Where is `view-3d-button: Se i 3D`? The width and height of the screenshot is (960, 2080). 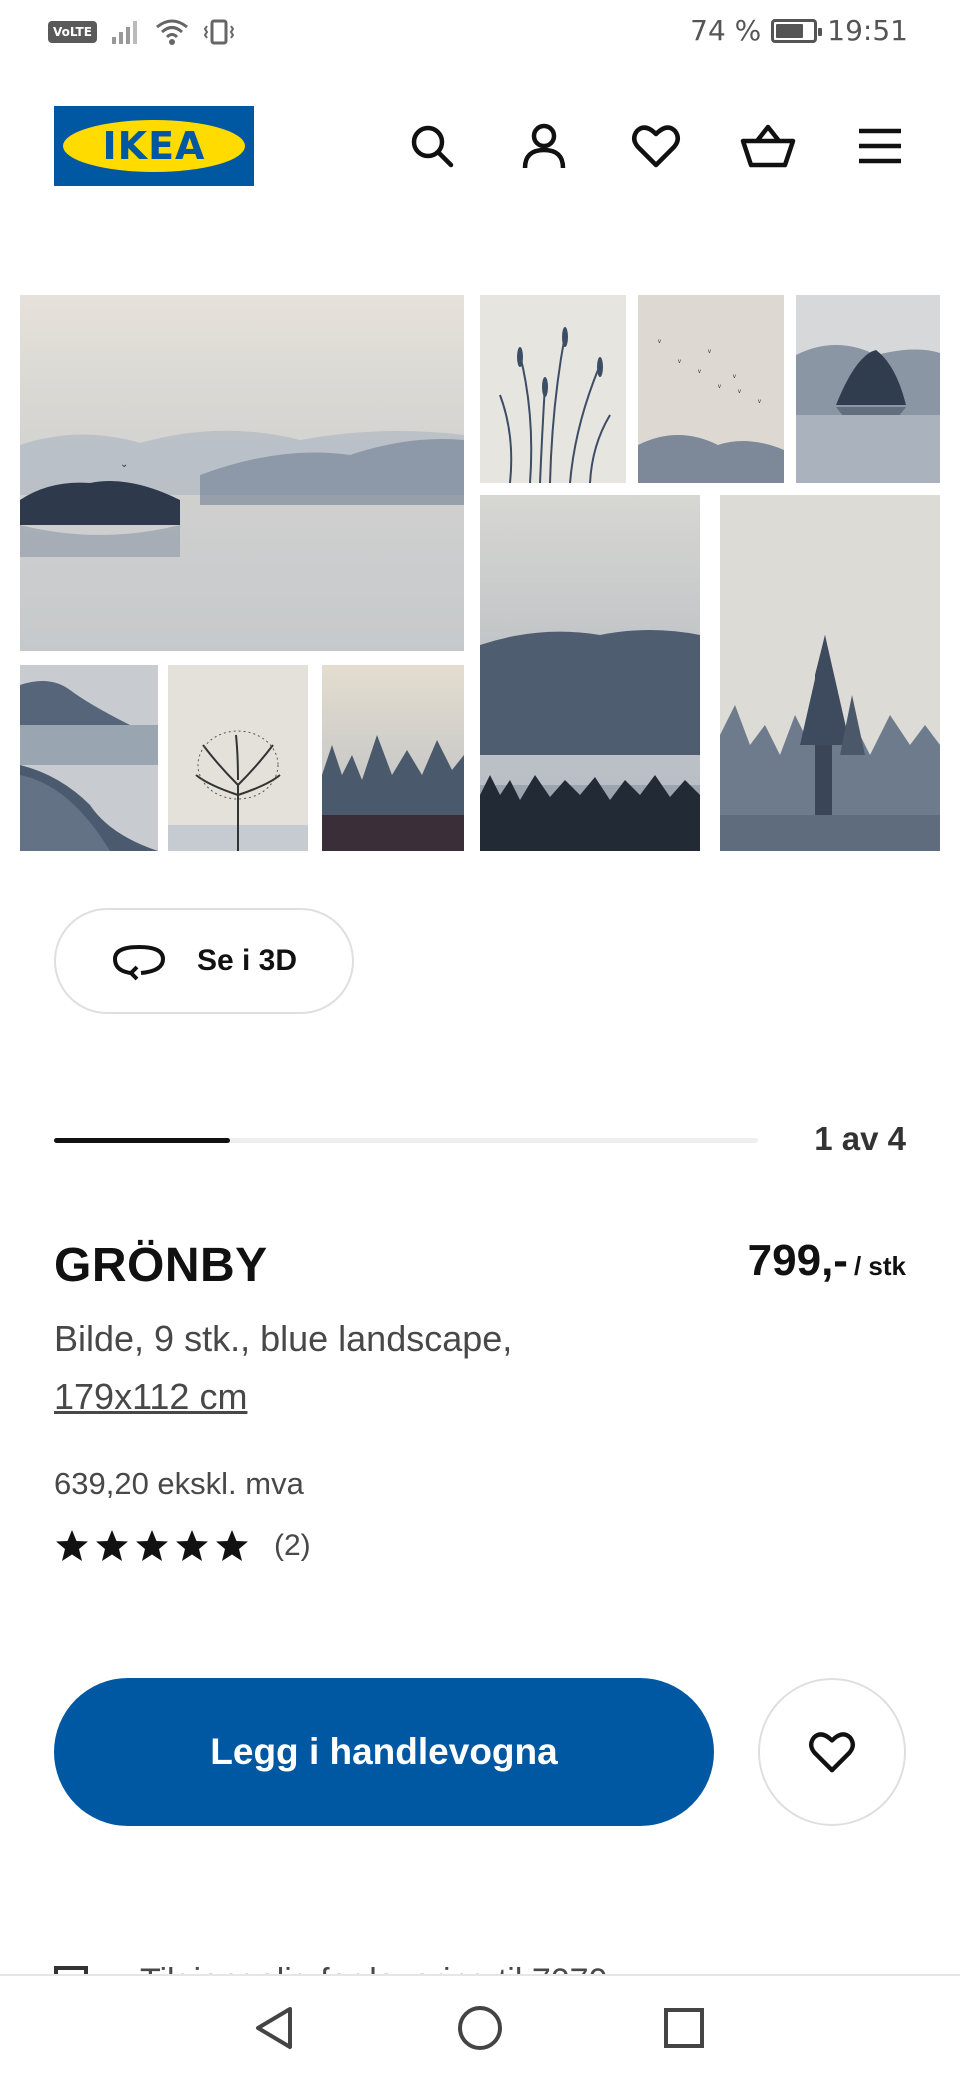
view-3d-button: Se i 3D is located at coordinates (204, 961).